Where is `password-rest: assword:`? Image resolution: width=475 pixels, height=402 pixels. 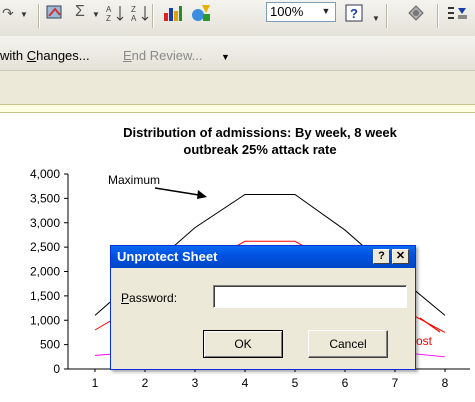 password-rest: assword: is located at coordinates (153, 298).